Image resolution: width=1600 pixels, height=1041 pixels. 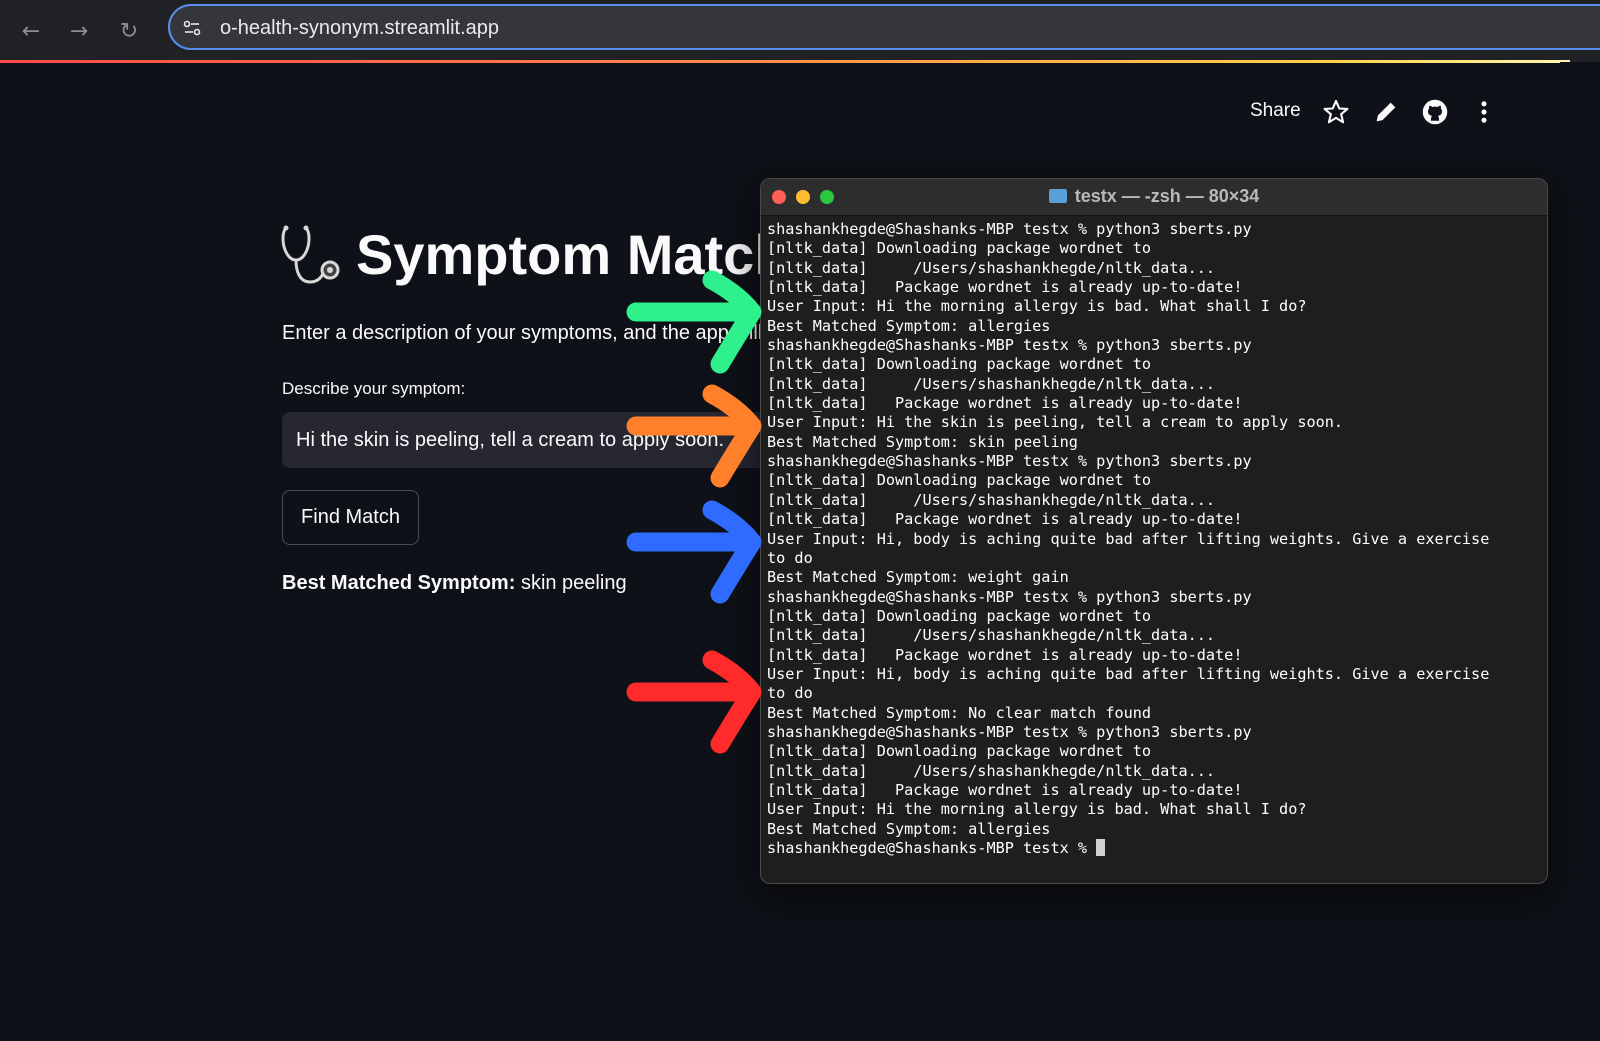 What do you see at coordinates (129, 31) in the screenshot?
I see `reload-icon: ↻` at bounding box center [129, 31].